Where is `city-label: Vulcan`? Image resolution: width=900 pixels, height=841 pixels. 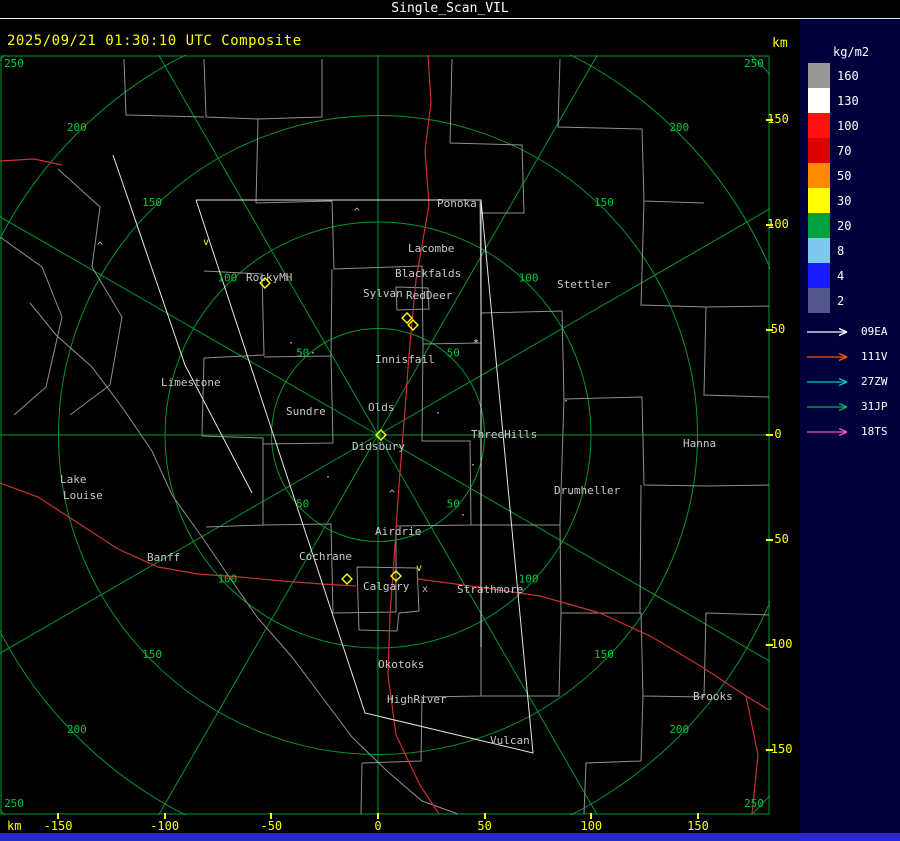 city-label: Vulcan is located at coordinates (510, 740).